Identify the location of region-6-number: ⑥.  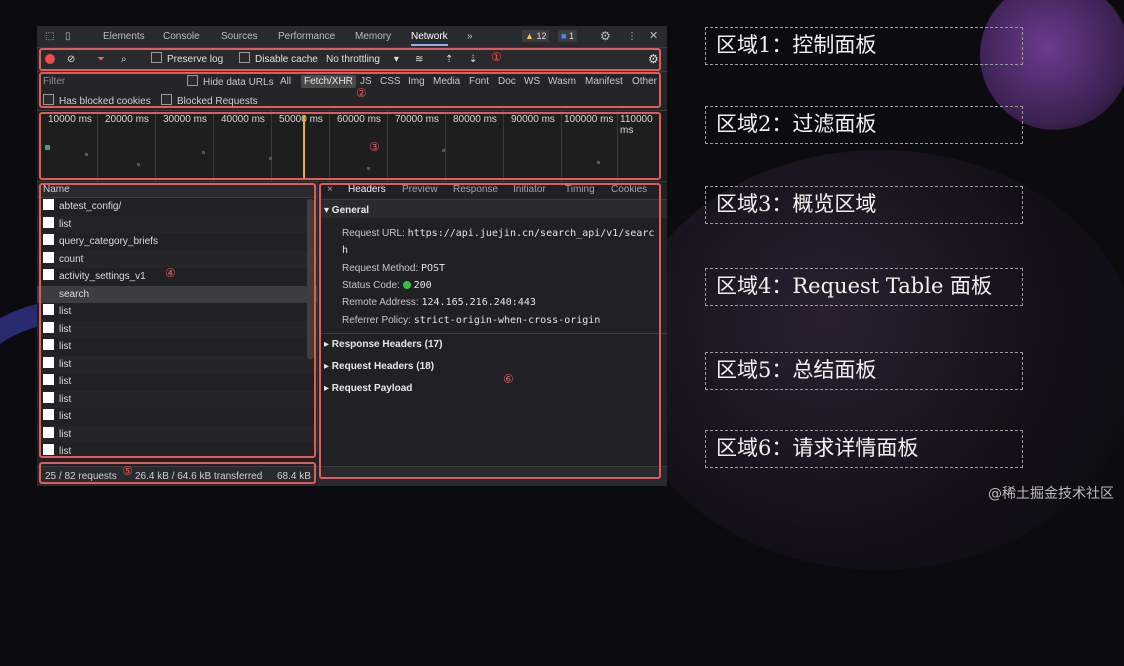
(508, 379).